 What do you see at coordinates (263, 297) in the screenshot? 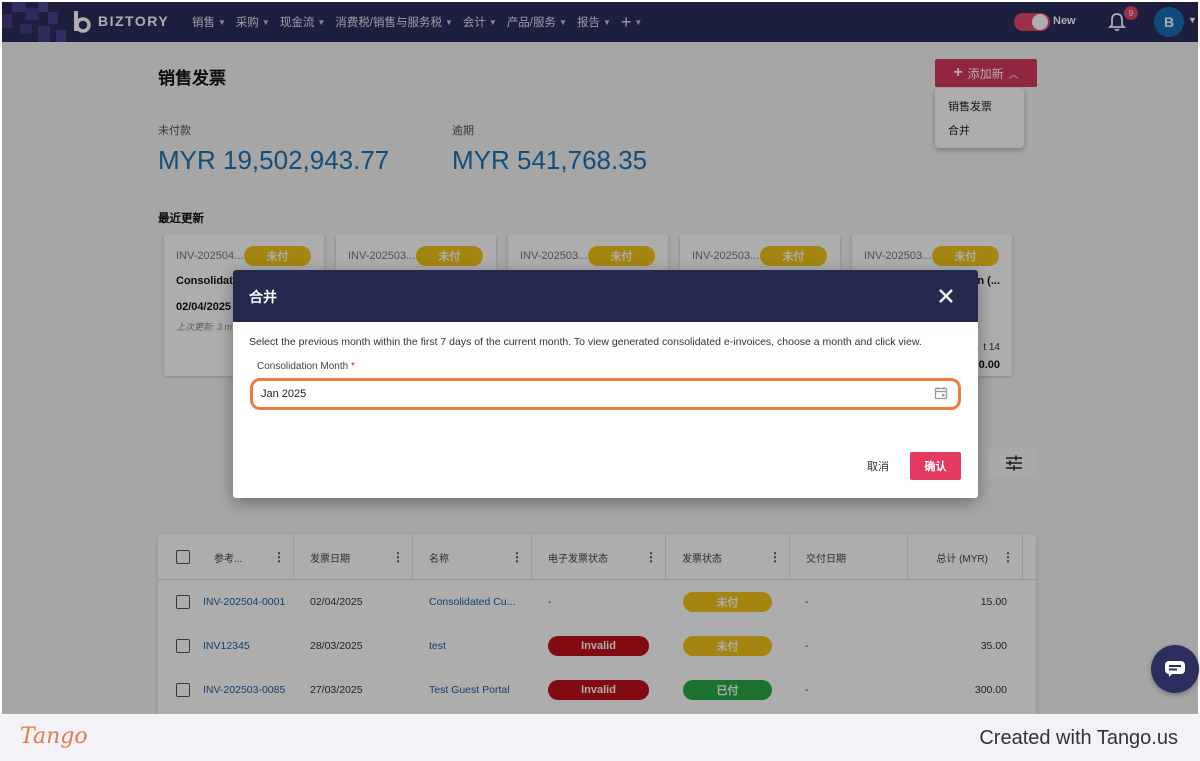
I see `dialog-title: 合并` at bounding box center [263, 297].